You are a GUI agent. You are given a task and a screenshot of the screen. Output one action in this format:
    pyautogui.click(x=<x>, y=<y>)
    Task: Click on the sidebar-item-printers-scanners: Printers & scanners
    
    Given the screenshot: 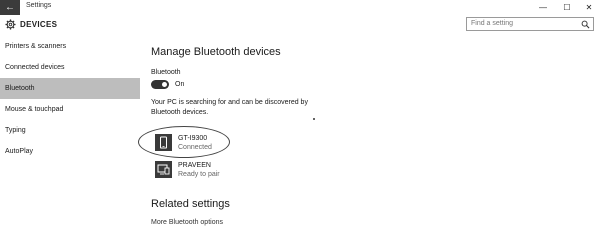 What is the action you would take?
    pyautogui.click(x=70, y=46)
    